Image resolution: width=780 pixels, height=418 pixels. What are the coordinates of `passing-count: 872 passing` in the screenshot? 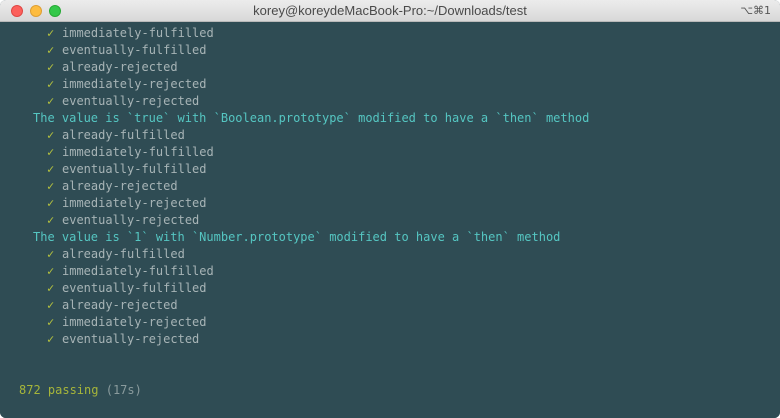 It's located at (59, 390).